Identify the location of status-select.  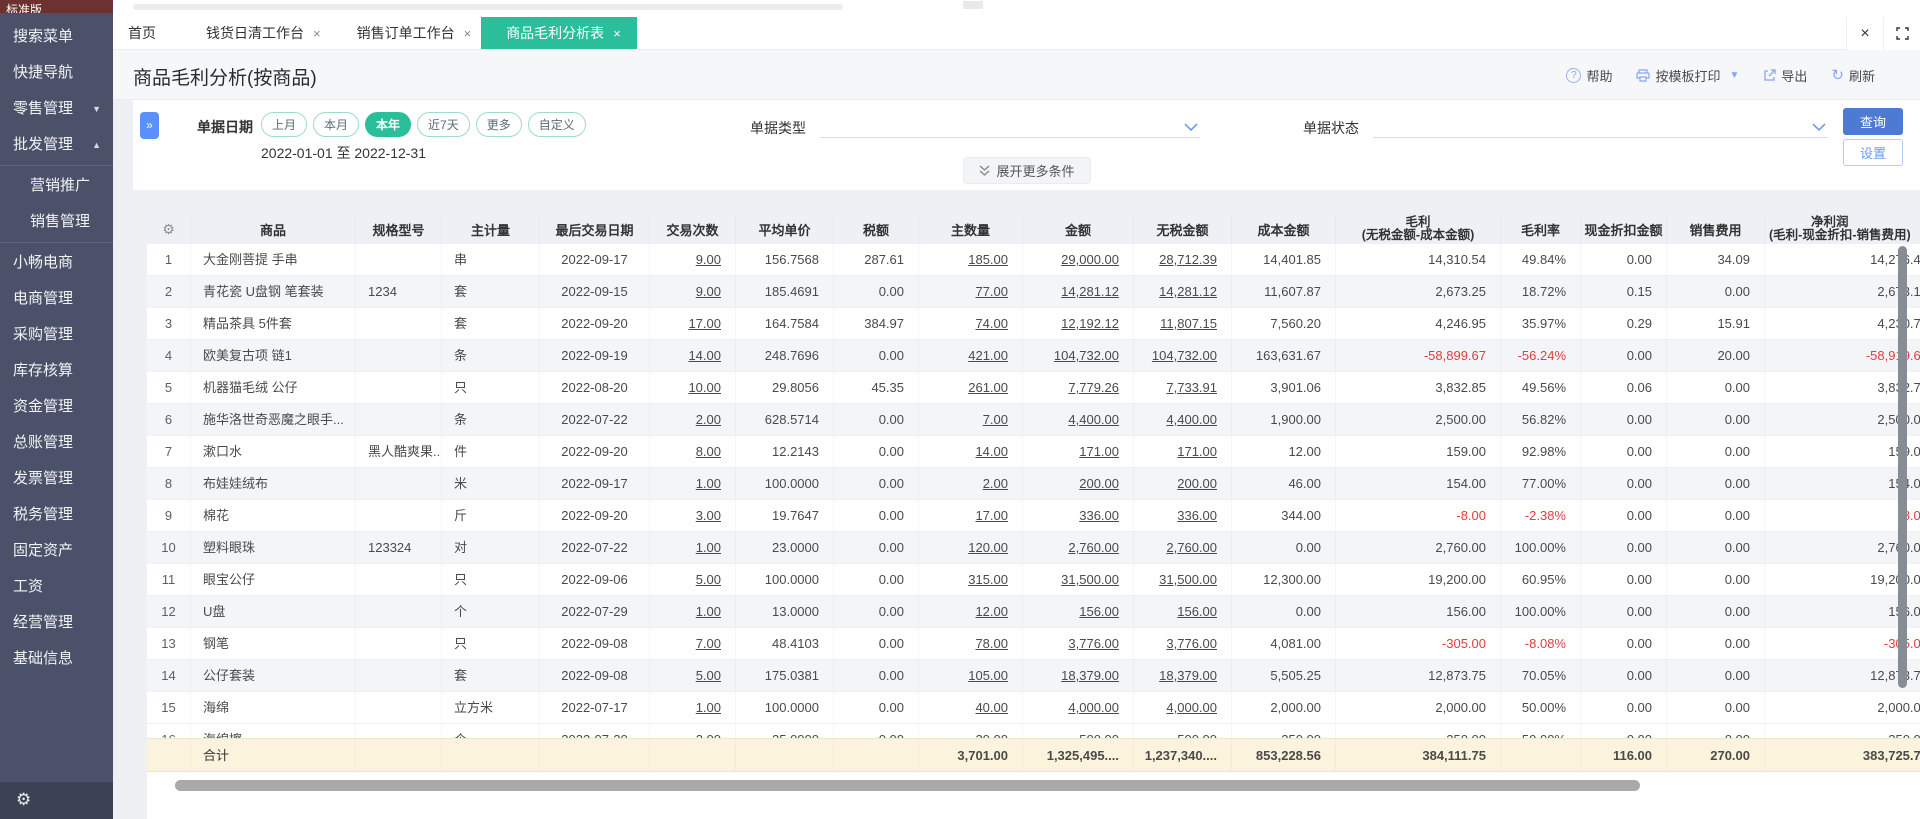
(1600, 126).